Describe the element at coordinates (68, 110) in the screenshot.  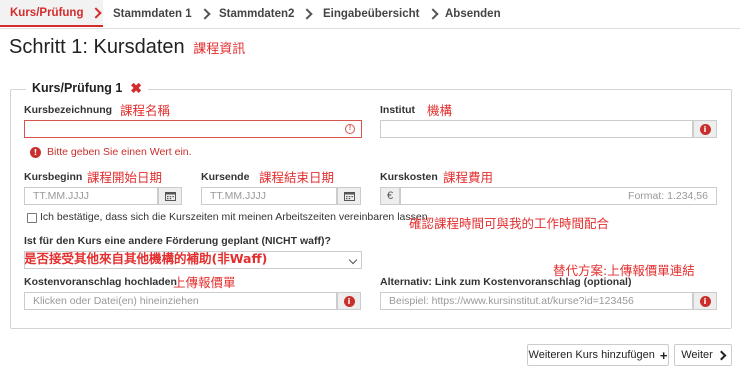
I see `kursbezeichnung-label: Kursbezeichnung` at that location.